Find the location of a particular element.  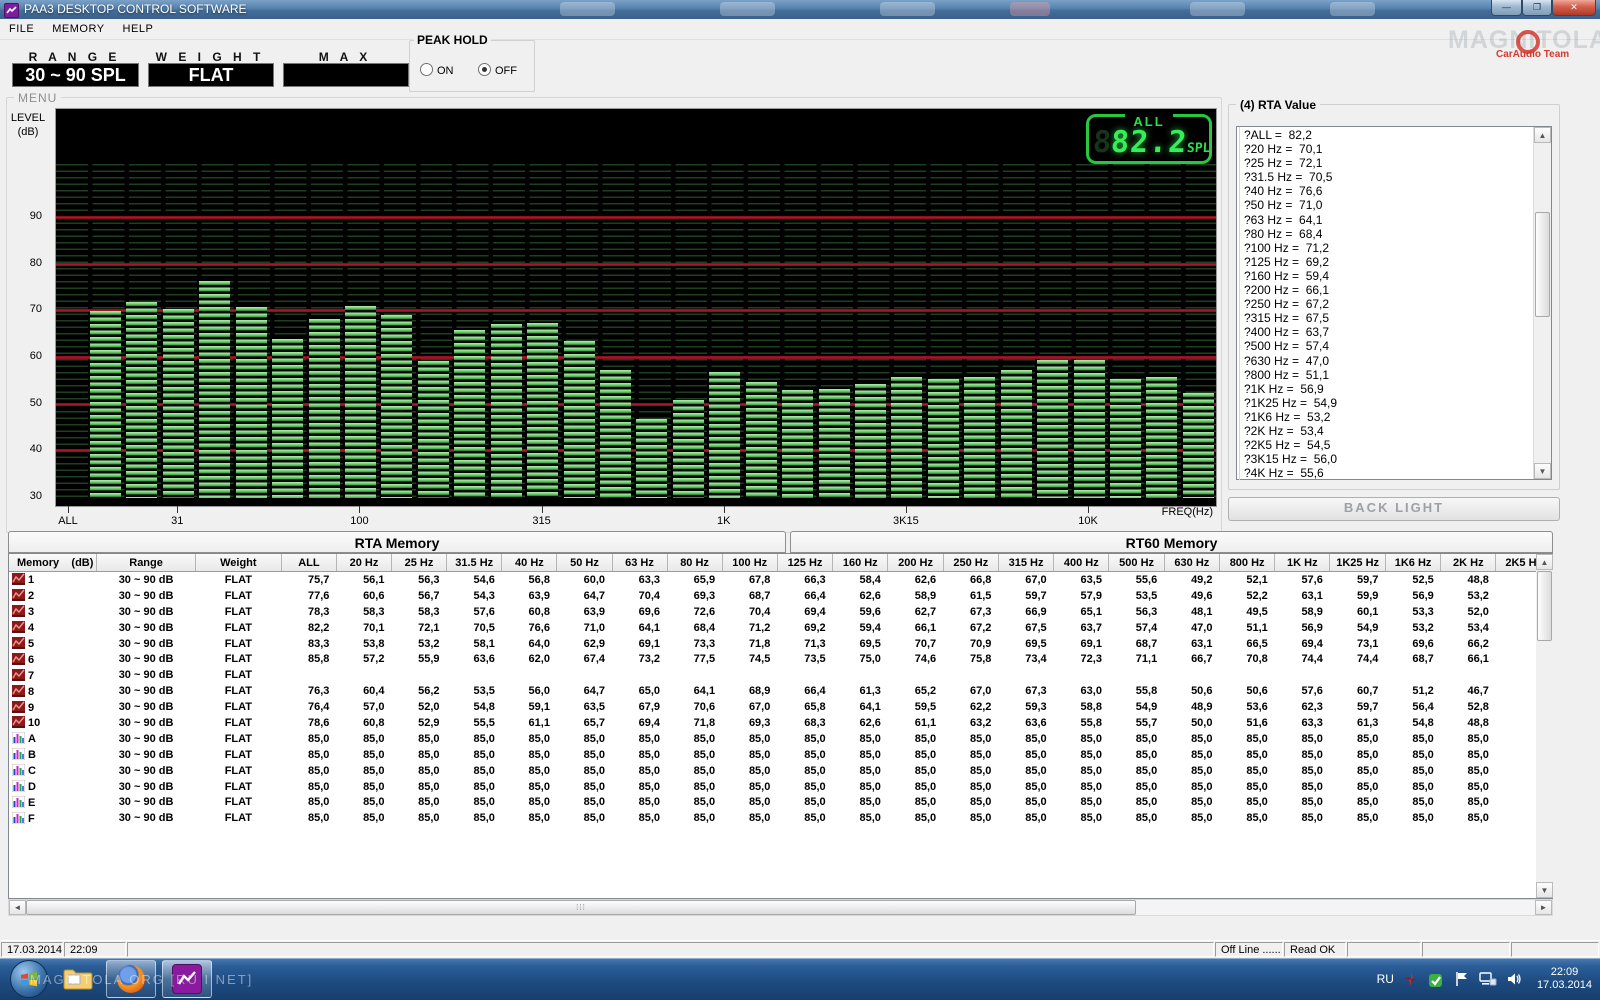

column-header-20-hz: 20 Hz is located at coordinates (364, 563).